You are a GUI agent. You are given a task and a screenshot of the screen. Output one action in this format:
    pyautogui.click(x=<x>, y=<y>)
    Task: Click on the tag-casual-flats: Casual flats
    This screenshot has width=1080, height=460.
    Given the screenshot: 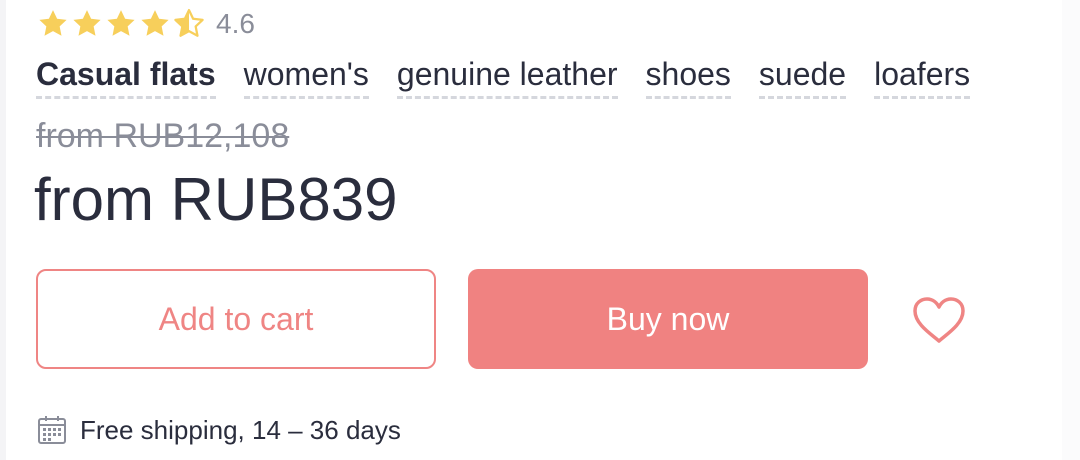 What is the action you would take?
    pyautogui.click(x=126, y=76)
    